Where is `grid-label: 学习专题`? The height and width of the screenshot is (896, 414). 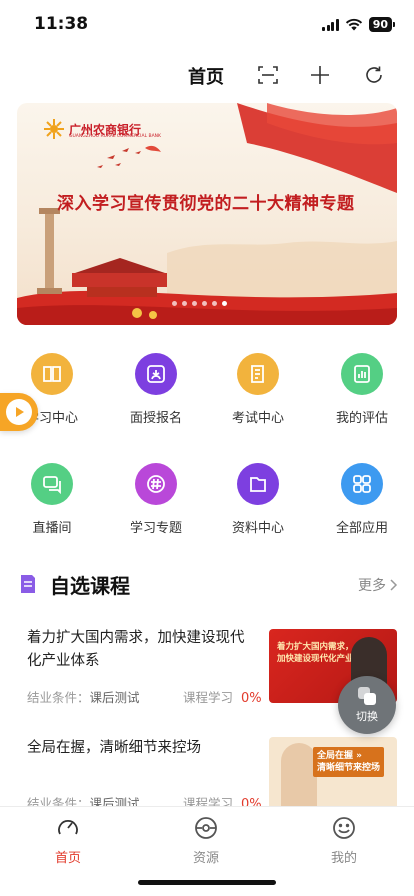
grid-label: 学习专题 is located at coordinates (155, 528).